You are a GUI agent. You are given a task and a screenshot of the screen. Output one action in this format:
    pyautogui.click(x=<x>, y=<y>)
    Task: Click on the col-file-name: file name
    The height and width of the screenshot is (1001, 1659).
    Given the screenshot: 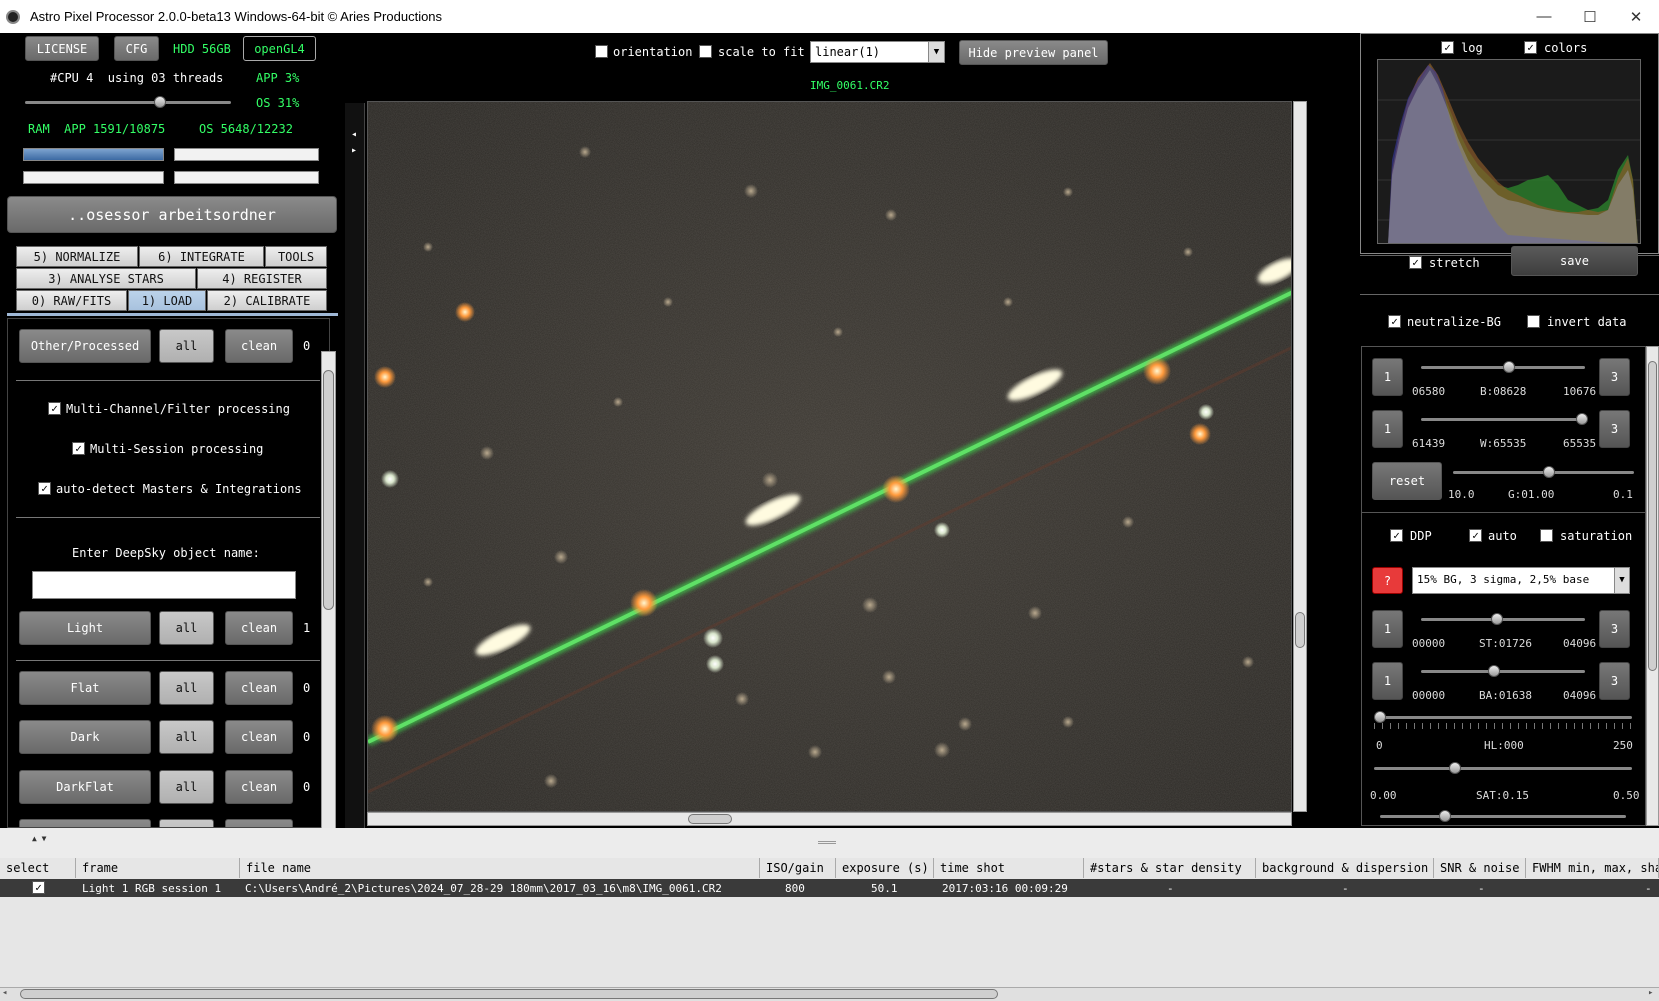 What is the action you would take?
    pyautogui.click(x=500, y=868)
    